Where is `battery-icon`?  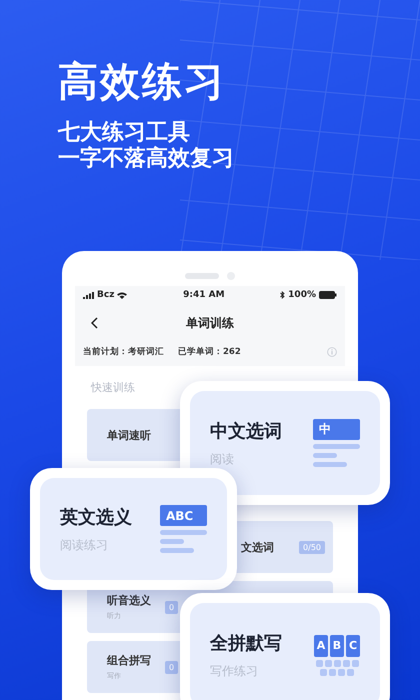 battery-icon is located at coordinates (327, 295).